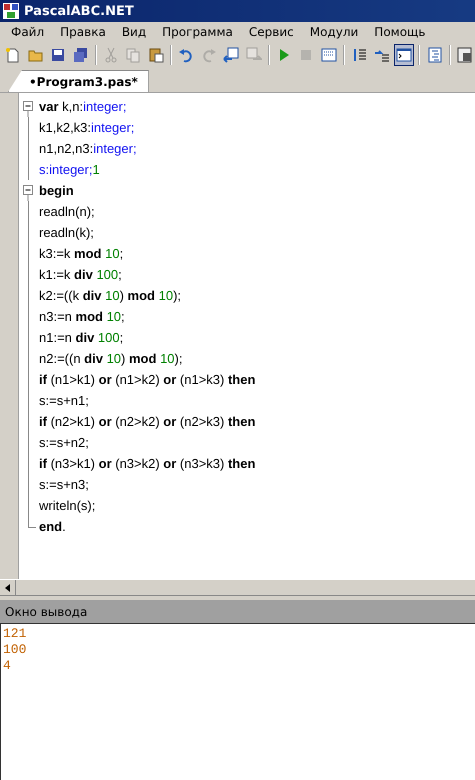  Describe the element at coordinates (237, 587) in the screenshot. I see `horizontal-scrollbar` at that location.